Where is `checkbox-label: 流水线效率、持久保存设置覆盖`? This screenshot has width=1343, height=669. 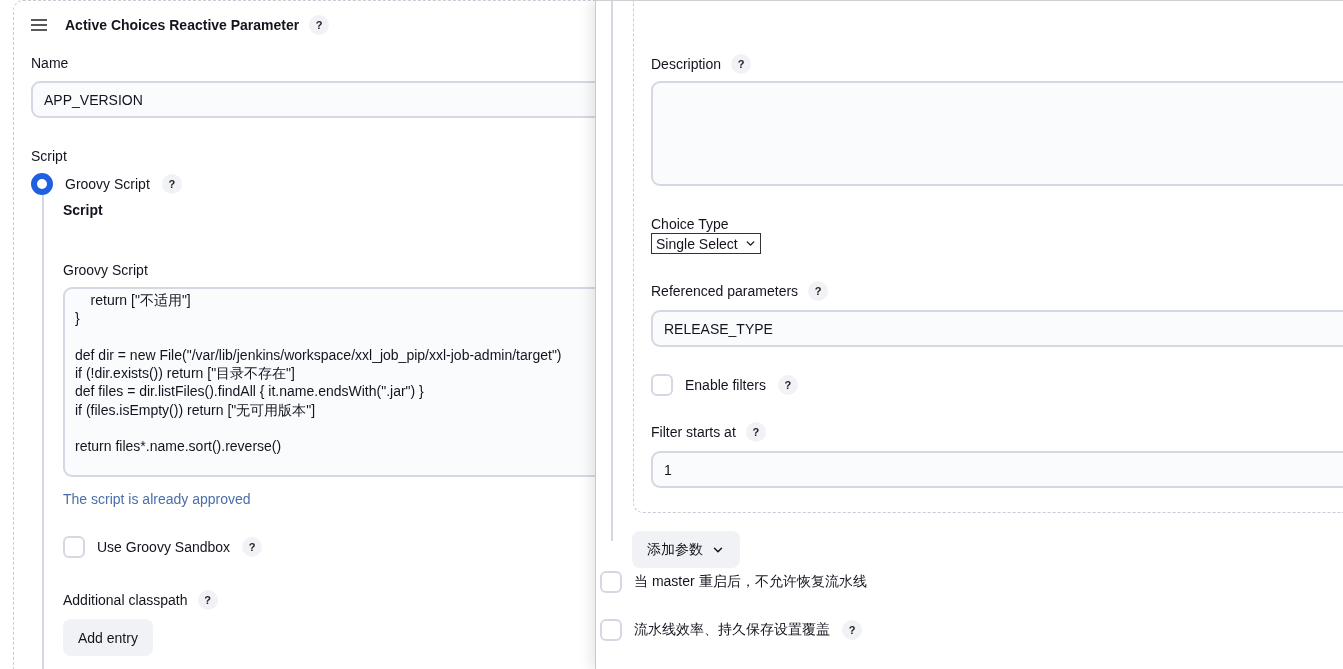
checkbox-label: 流水线效率、持久保存设置覆盖 is located at coordinates (732, 630).